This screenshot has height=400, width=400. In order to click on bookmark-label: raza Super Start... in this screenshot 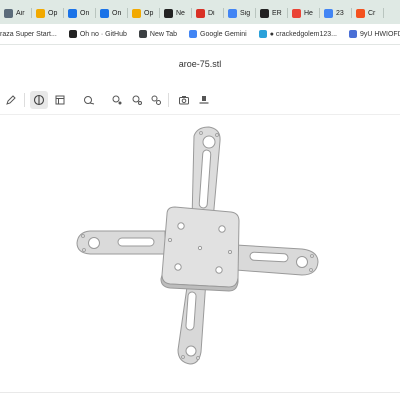, I will do `click(28, 34)`.